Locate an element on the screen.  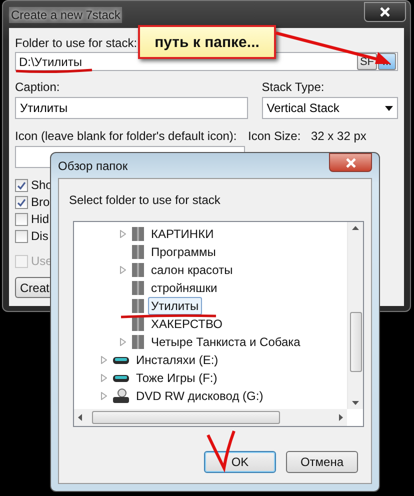
vertical-scrollbar is located at coordinates (355, 315).